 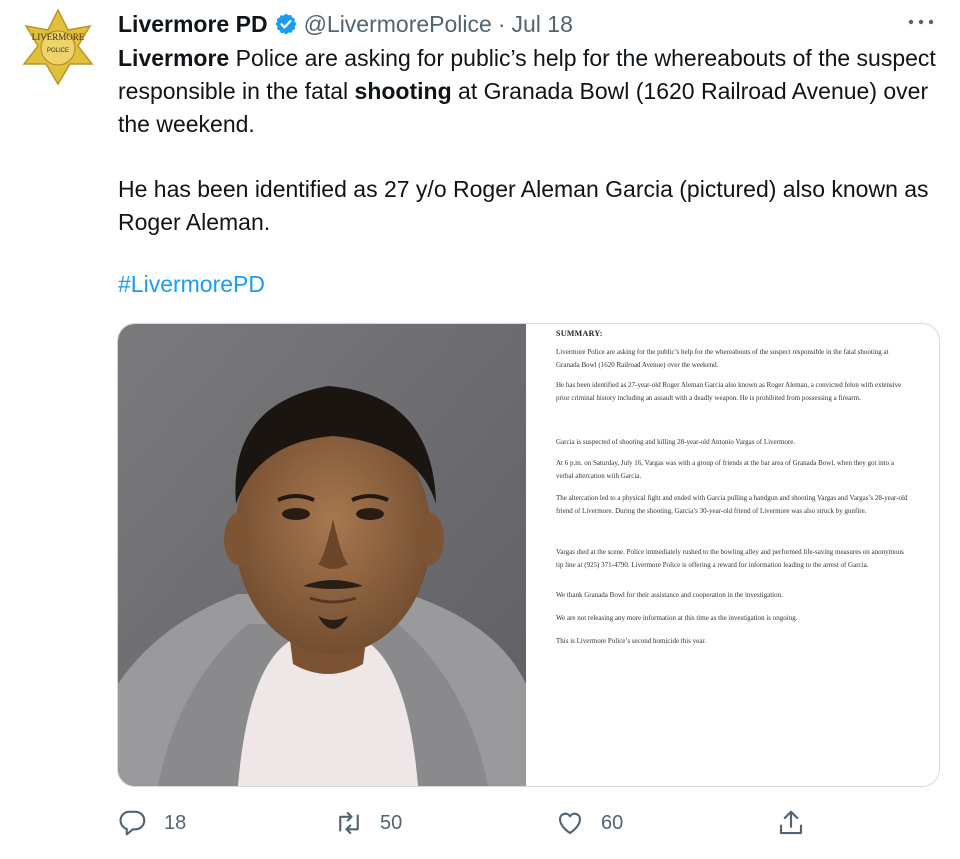 I want to click on share-icon, so click(x=791, y=822).